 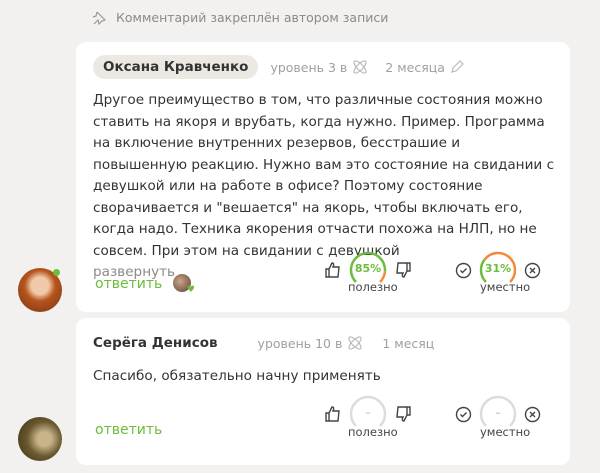 What do you see at coordinates (184, 284) in the screenshot?
I see `liker-avatar: ♥` at bounding box center [184, 284].